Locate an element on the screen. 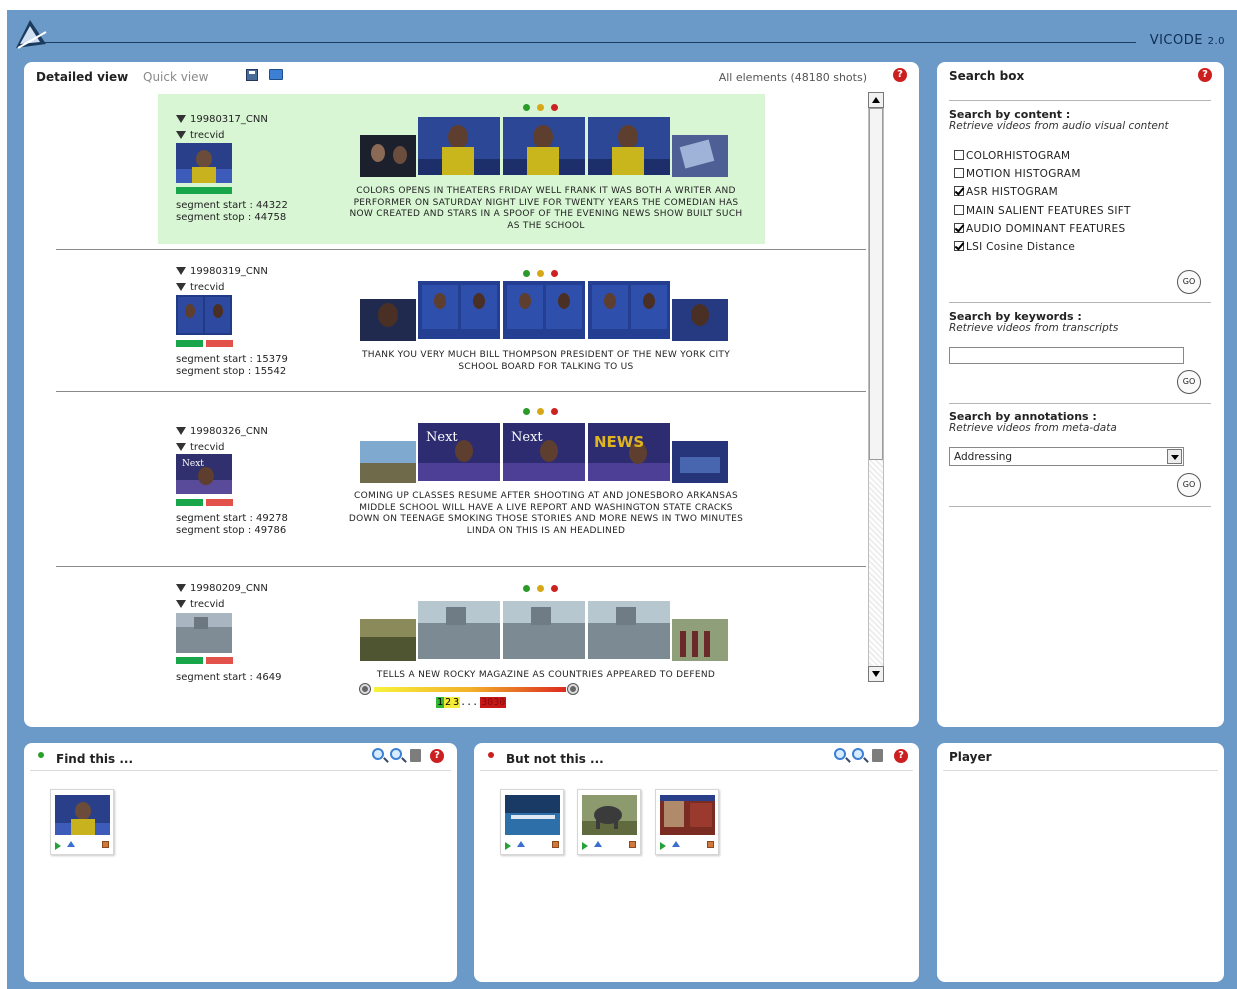 The width and height of the screenshot is (1237, 989). content-go-button: GO is located at coordinates (1189, 282).